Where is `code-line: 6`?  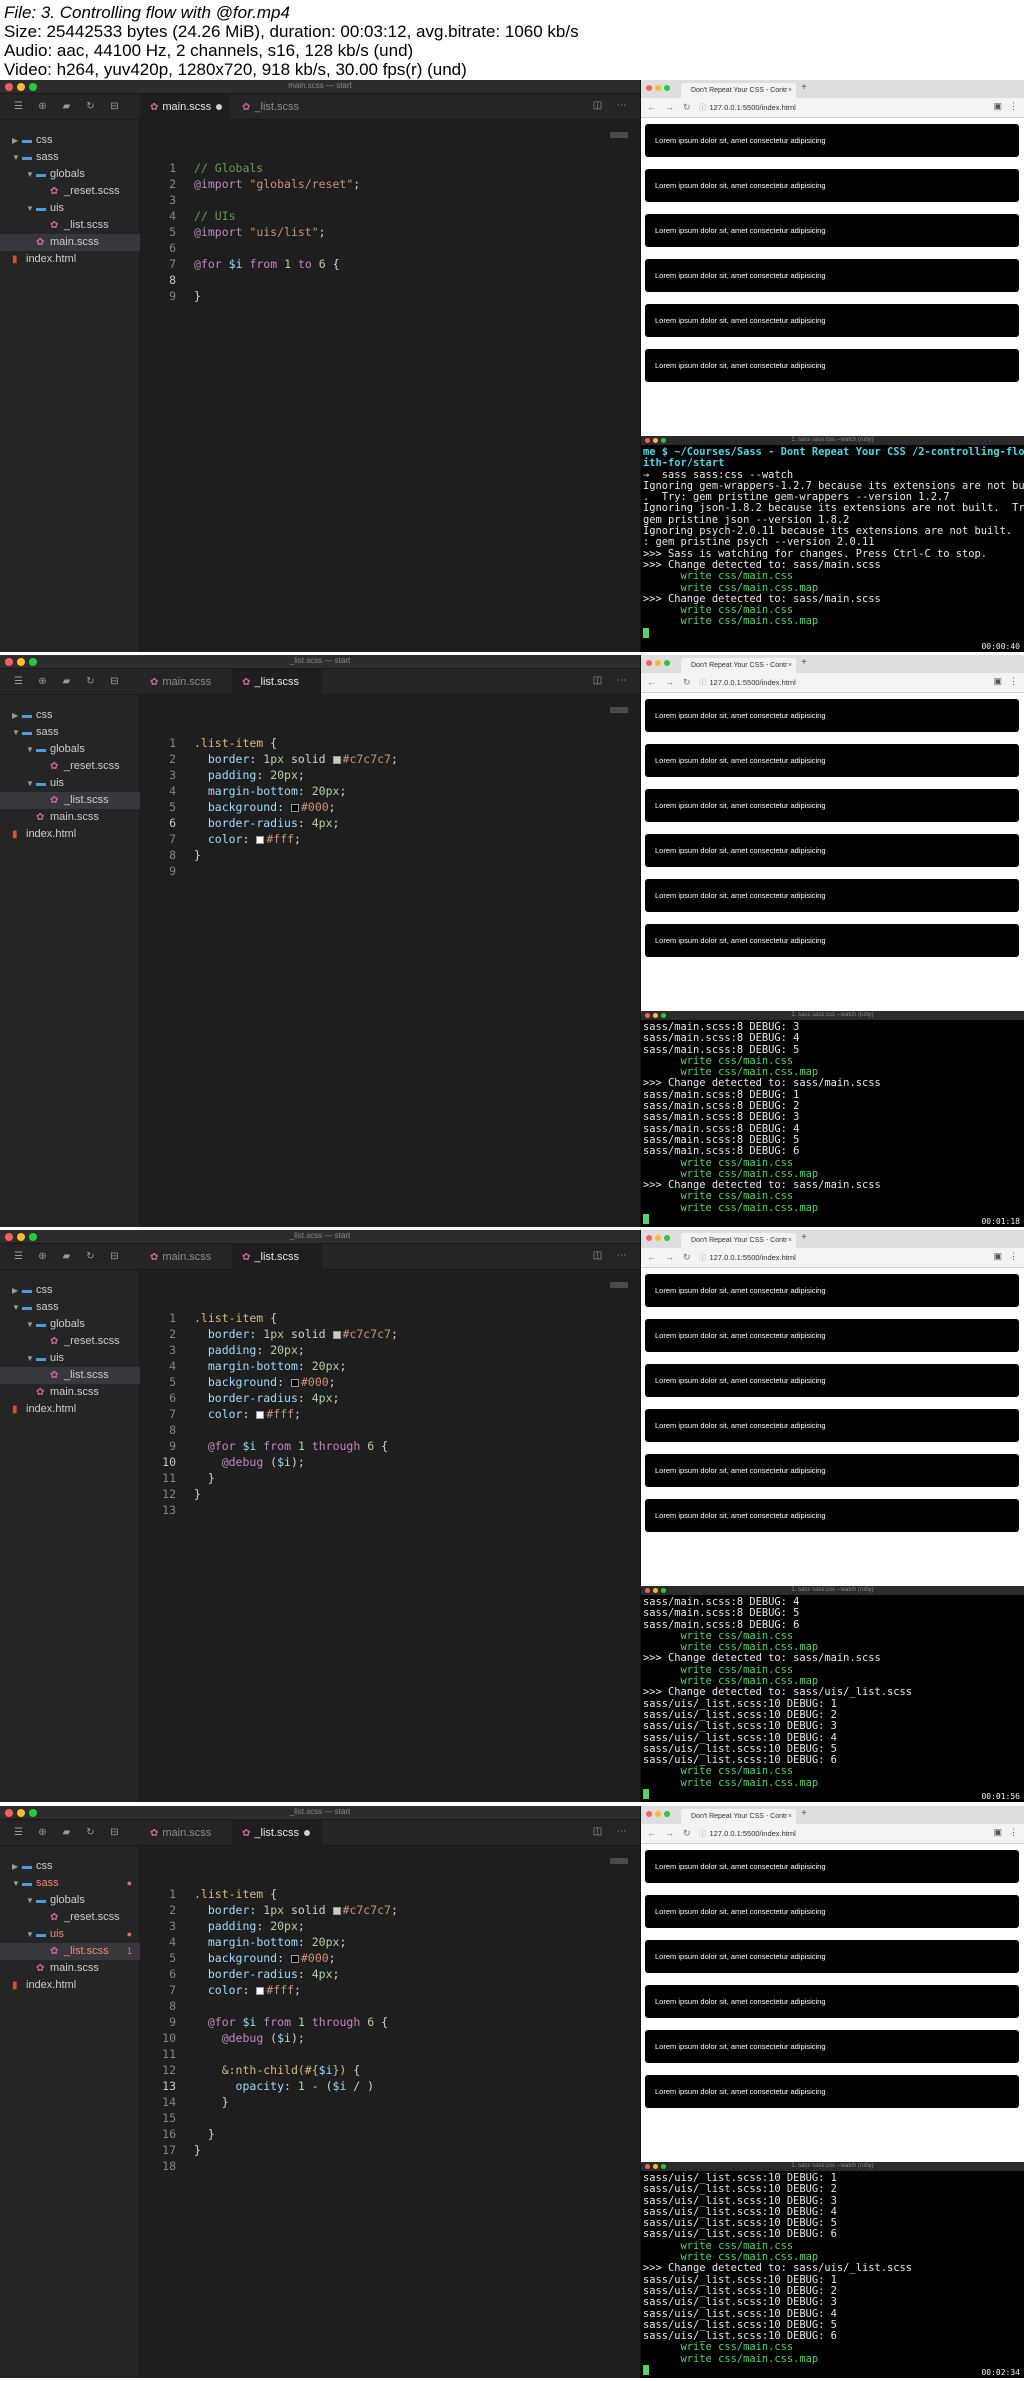 code-line: 6 is located at coordinates (375, 248).